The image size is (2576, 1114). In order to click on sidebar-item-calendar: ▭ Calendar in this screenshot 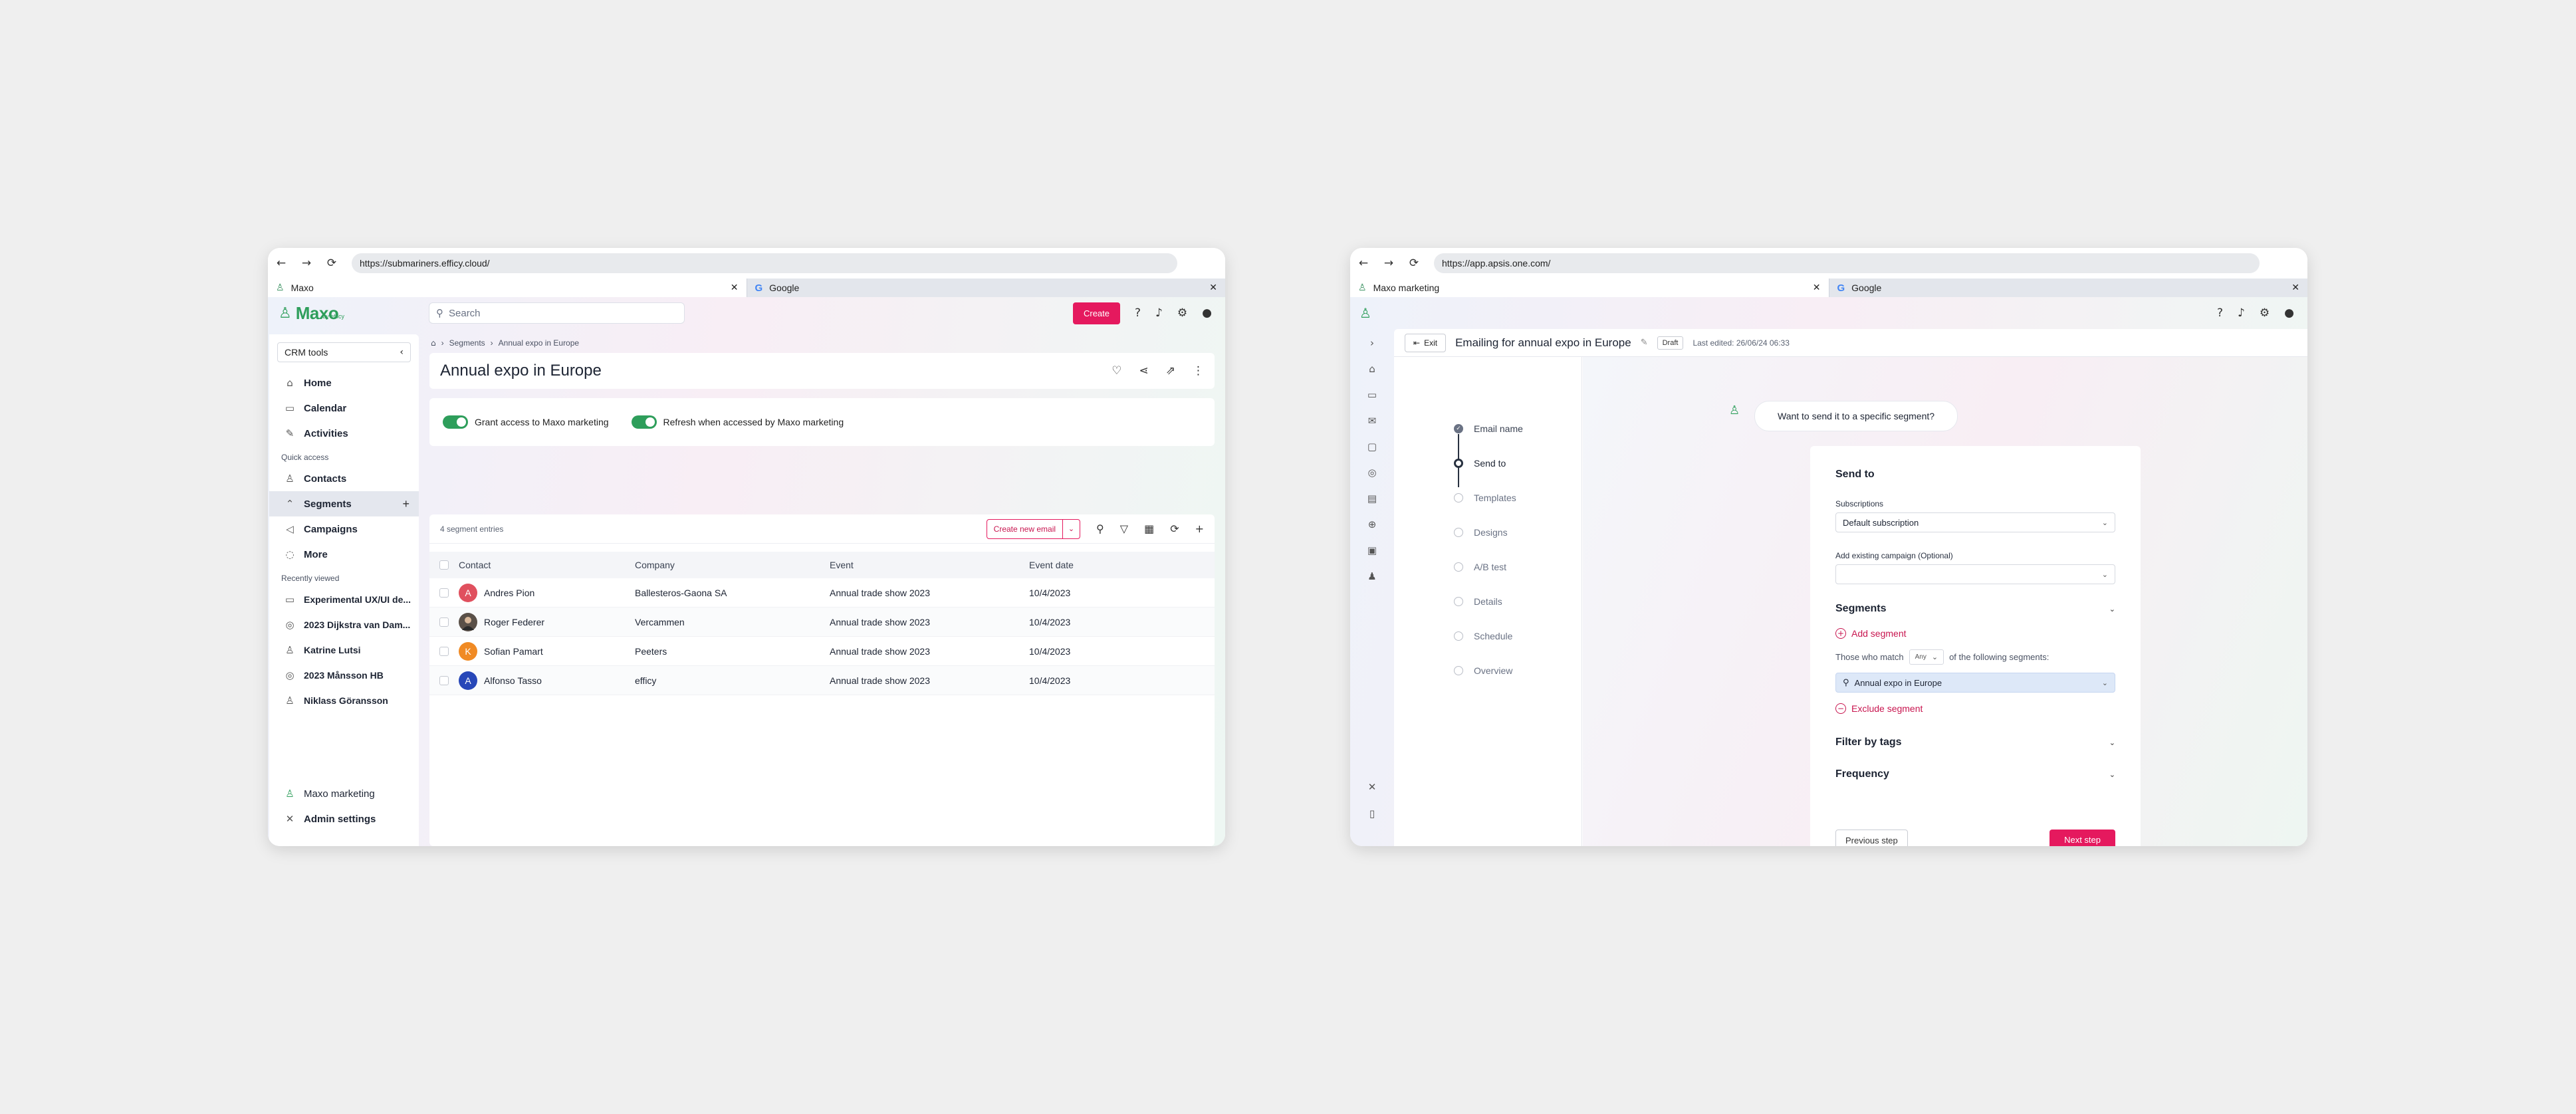, I will do `click(344, 408)`.